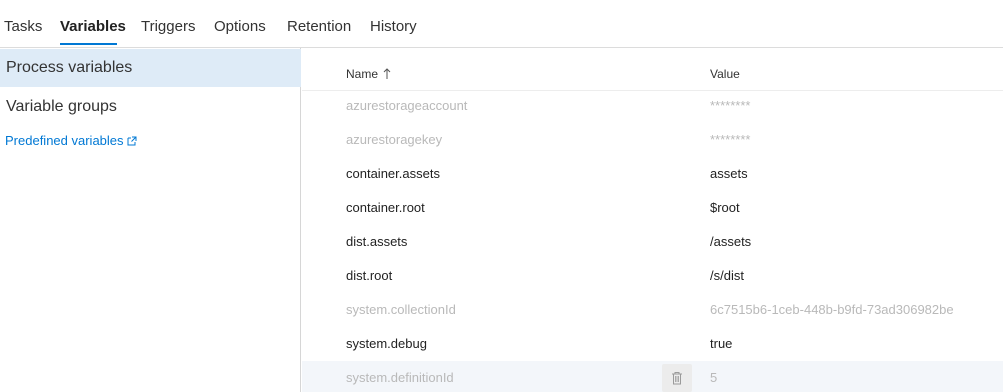 The image size is (1003, 392). What do you see at coordinates (88, 44) in the screenshot?
I see `active-tab-indicator` at bounding box center [88, 44].